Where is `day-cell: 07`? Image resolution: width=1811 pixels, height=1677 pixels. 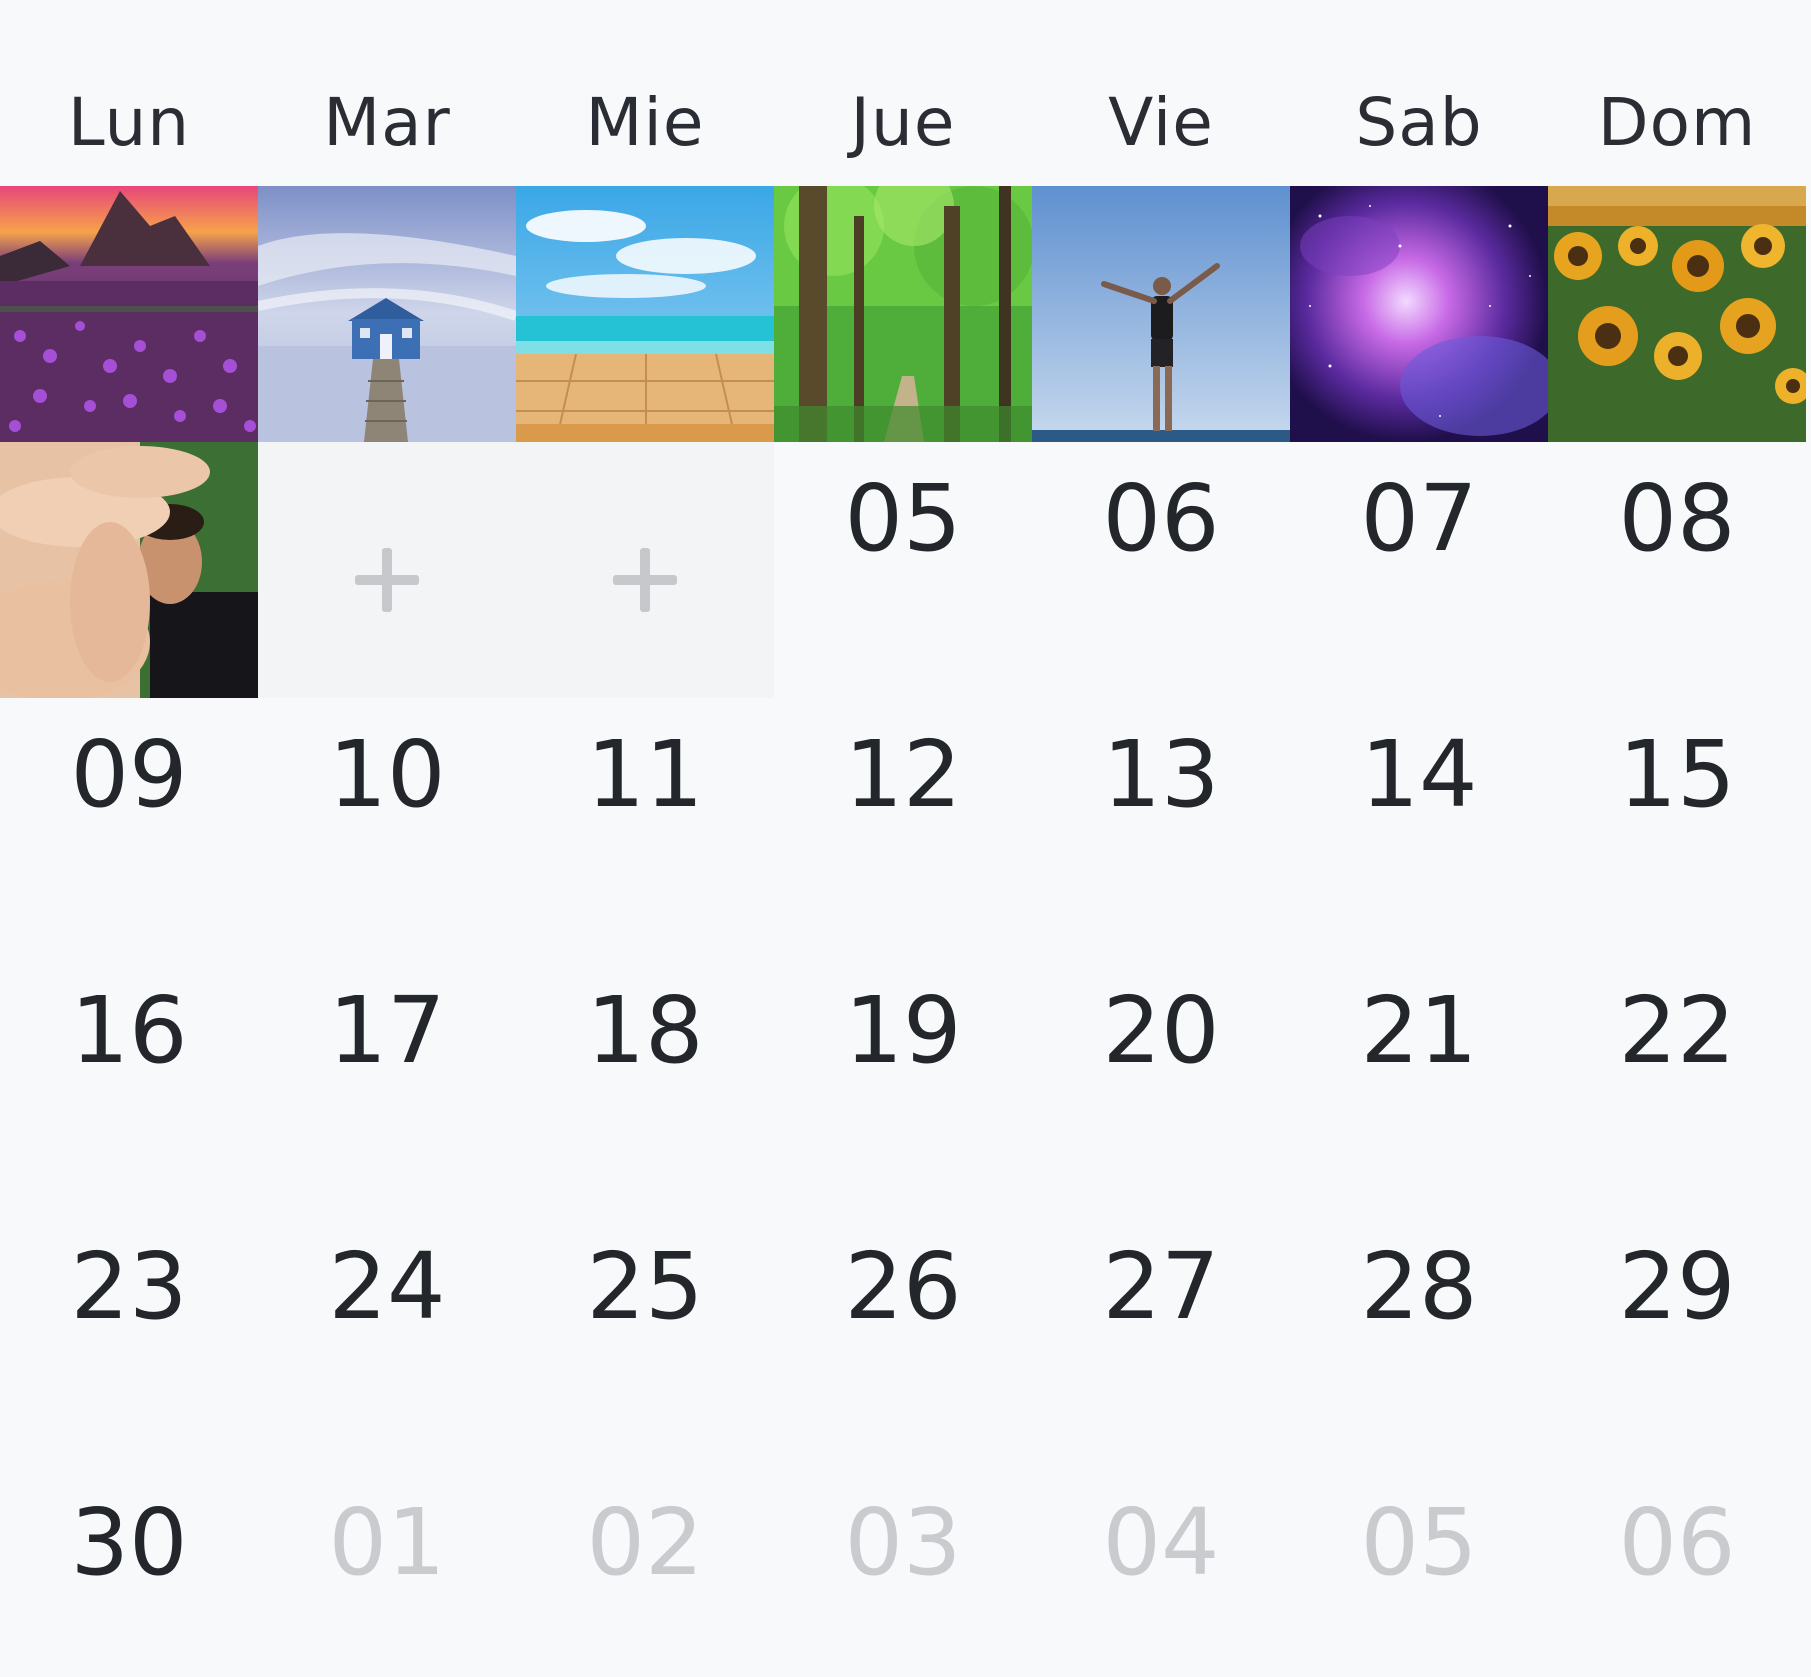 day-cell: 07 is located at coordinates (1419, 570).